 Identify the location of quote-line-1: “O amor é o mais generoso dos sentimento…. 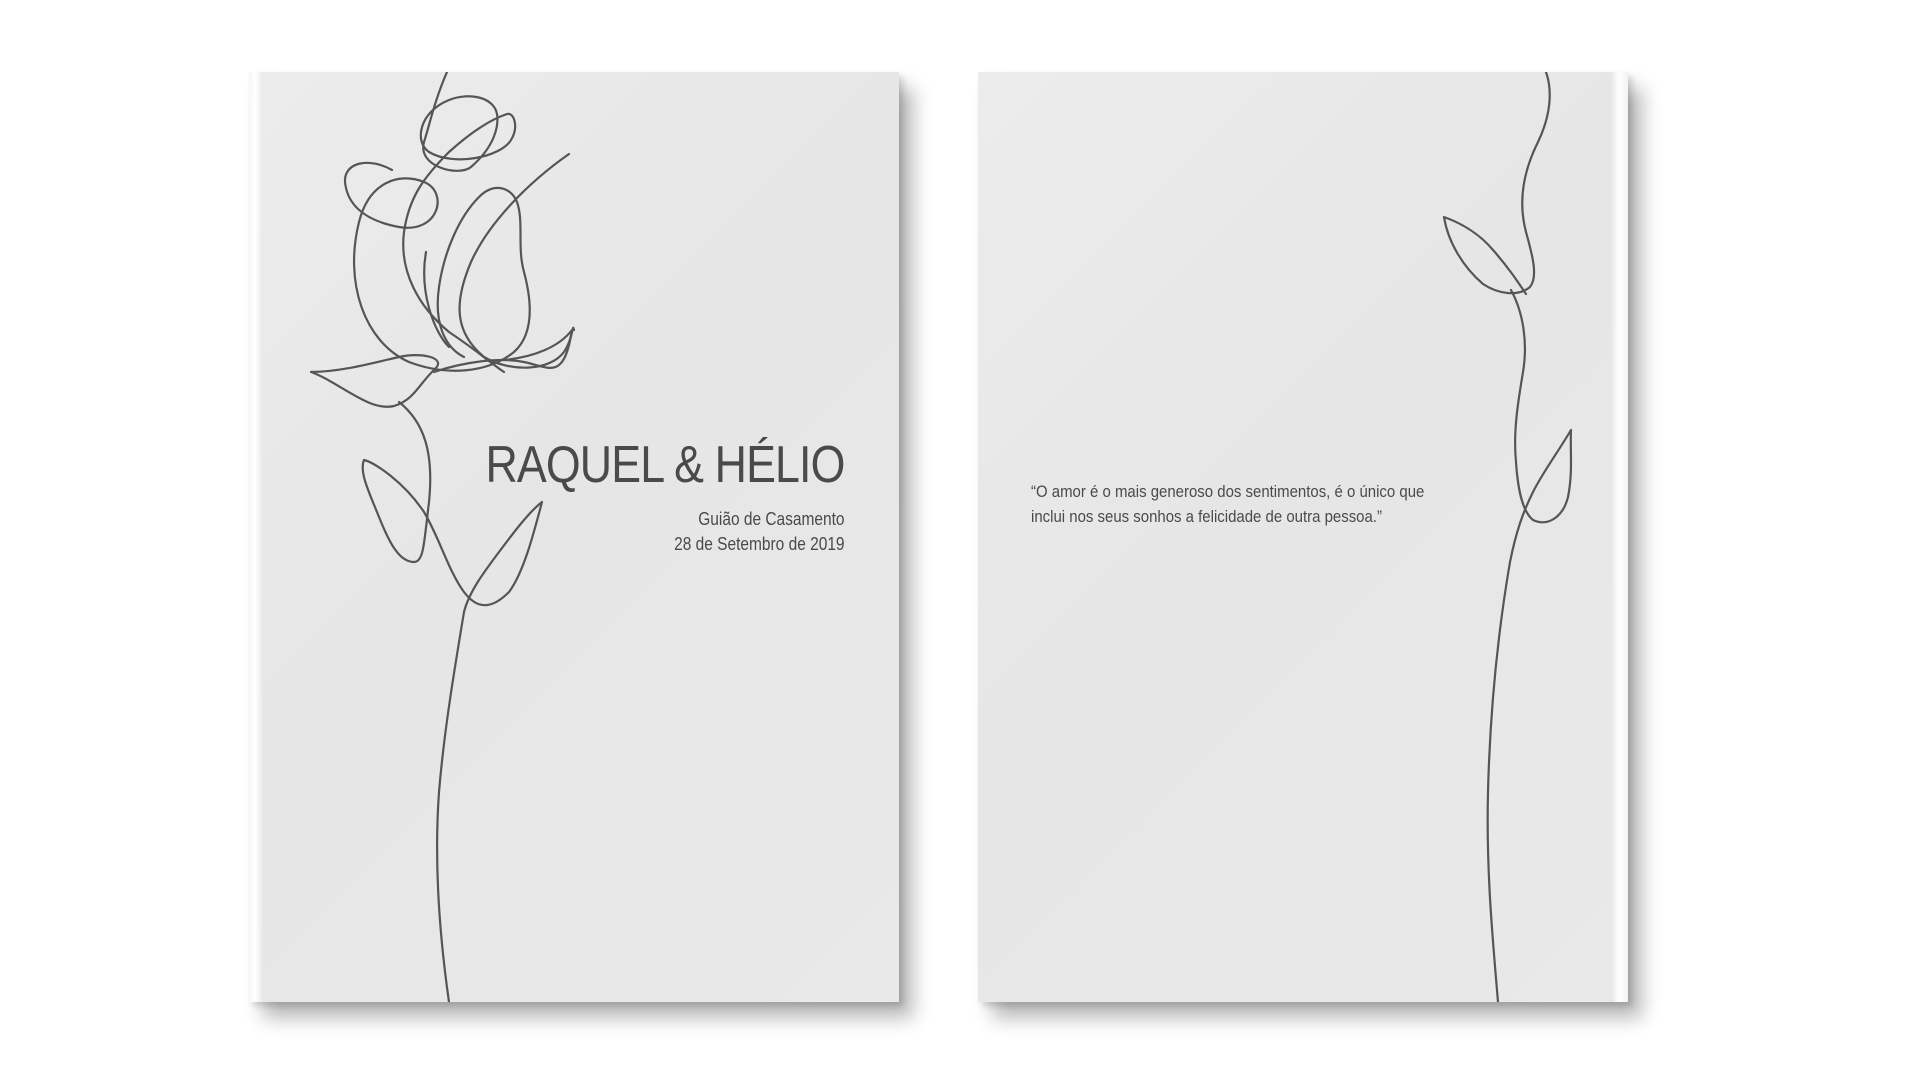
(1228, 491).